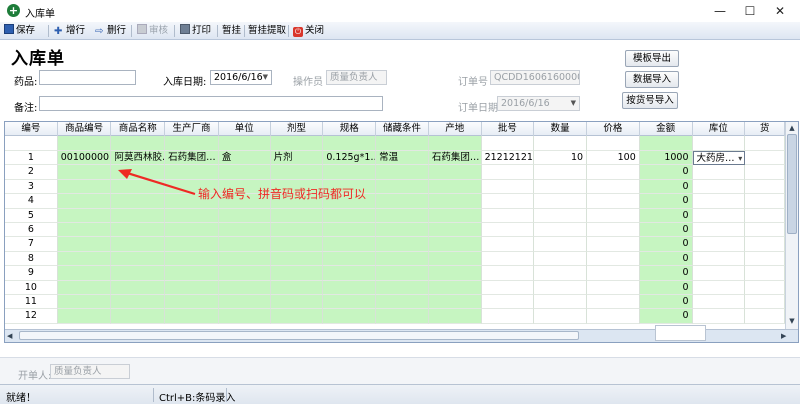 The height and width of the screenshot is (404, 800). I want to click on table-cell: 9, so click(31, 273).